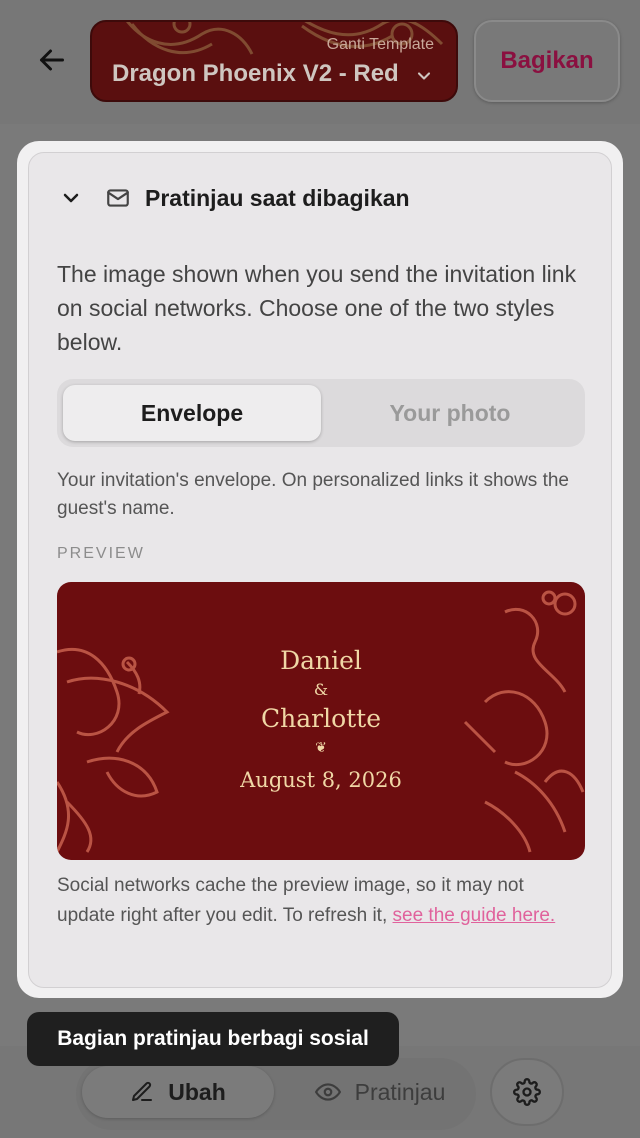 This screenshot has width=640, height=1138. I want to click on mail-icon, so click(118, 198).